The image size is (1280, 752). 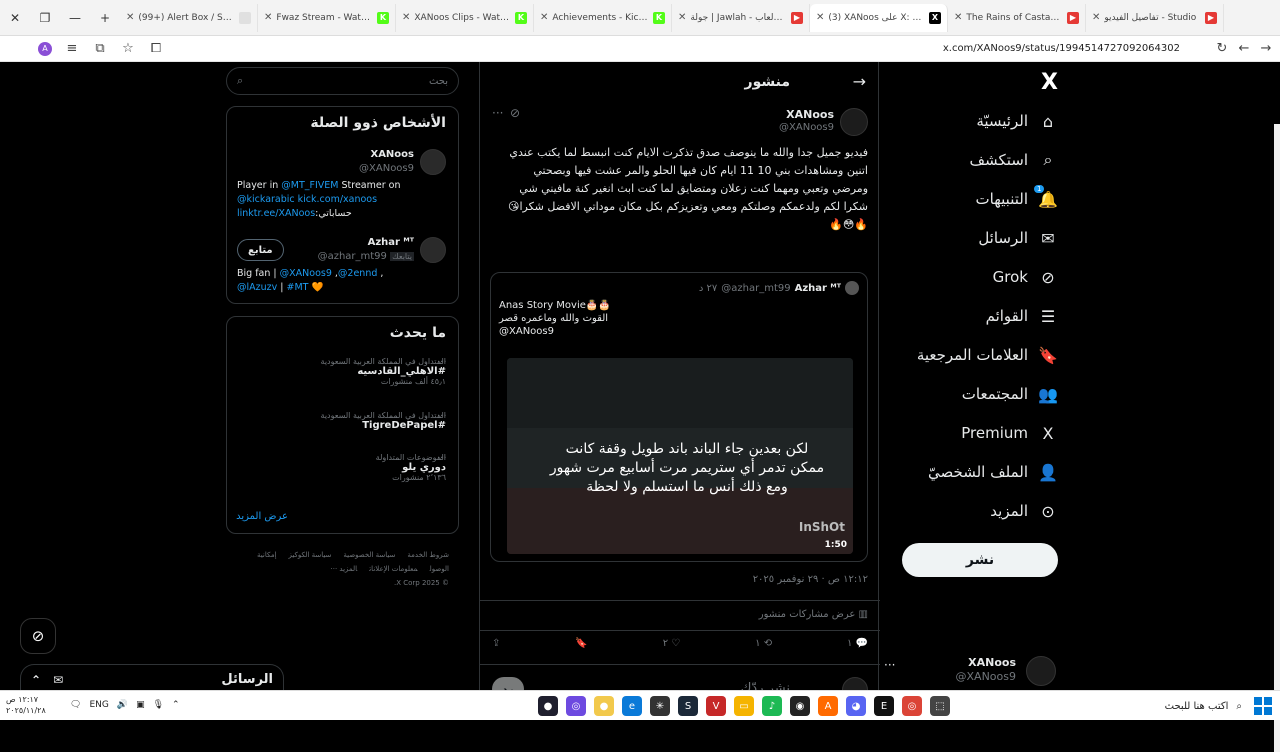 I want to click on notifications-icon: 🗨, so click(x=75, y=705).